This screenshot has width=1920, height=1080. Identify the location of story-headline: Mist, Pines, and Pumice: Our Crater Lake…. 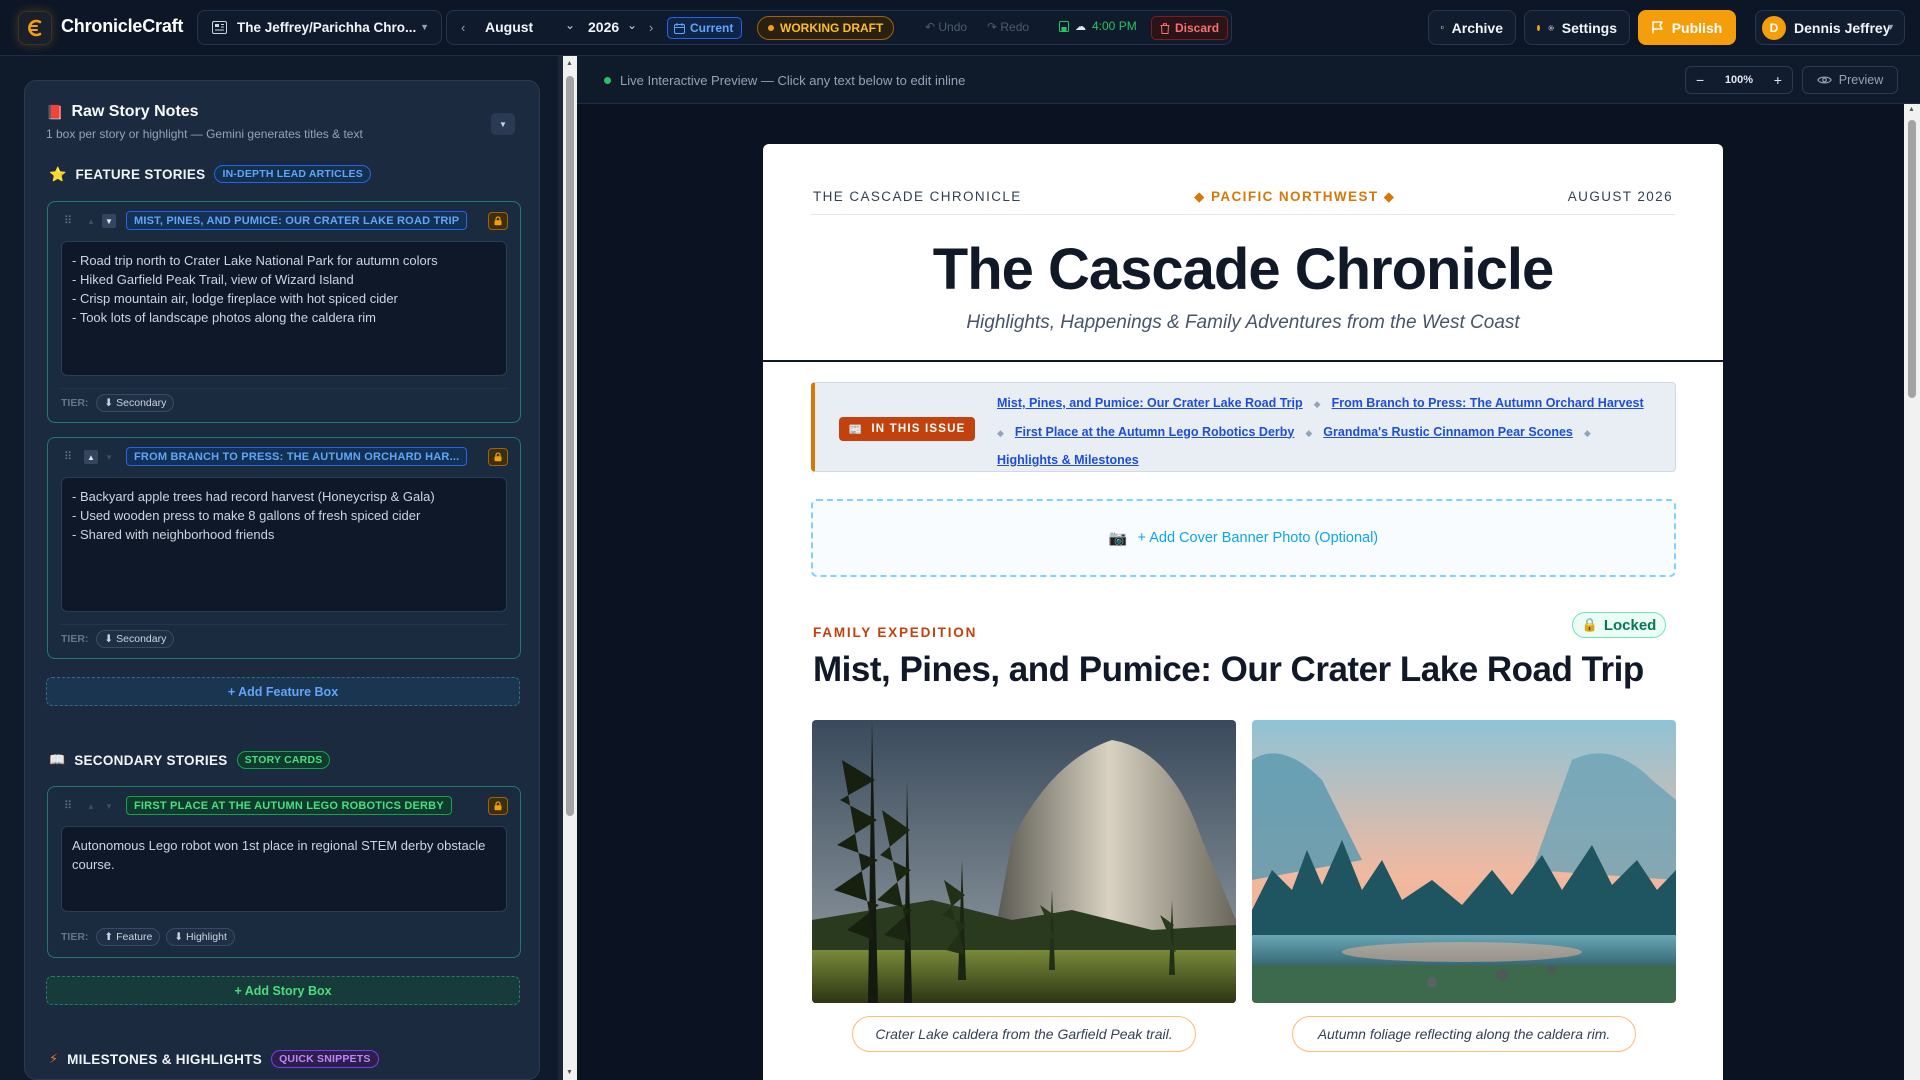
(1228, 670).